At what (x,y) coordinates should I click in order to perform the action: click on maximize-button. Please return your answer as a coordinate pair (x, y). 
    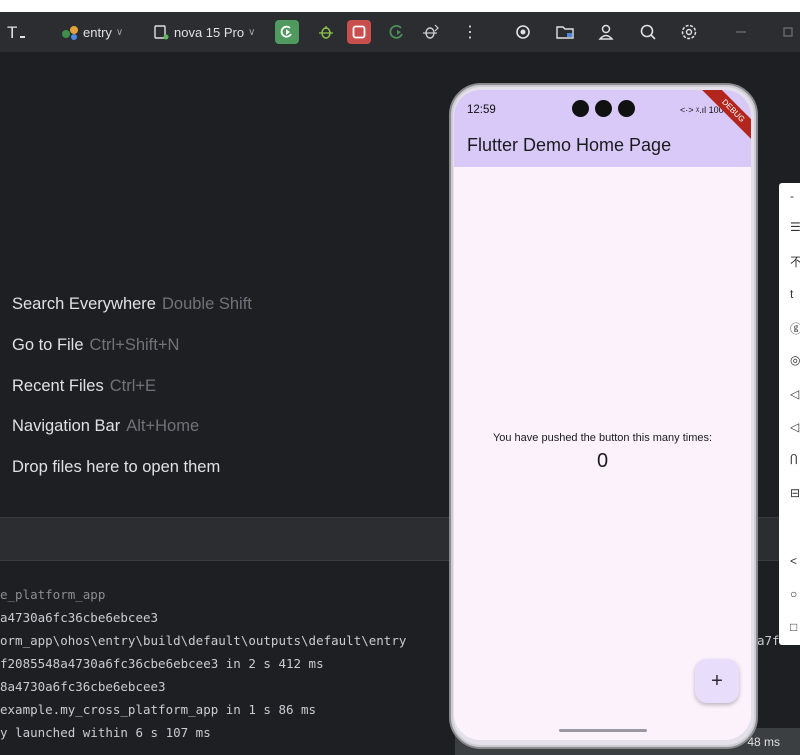
    Looking at the image, I should click on (789, 32).